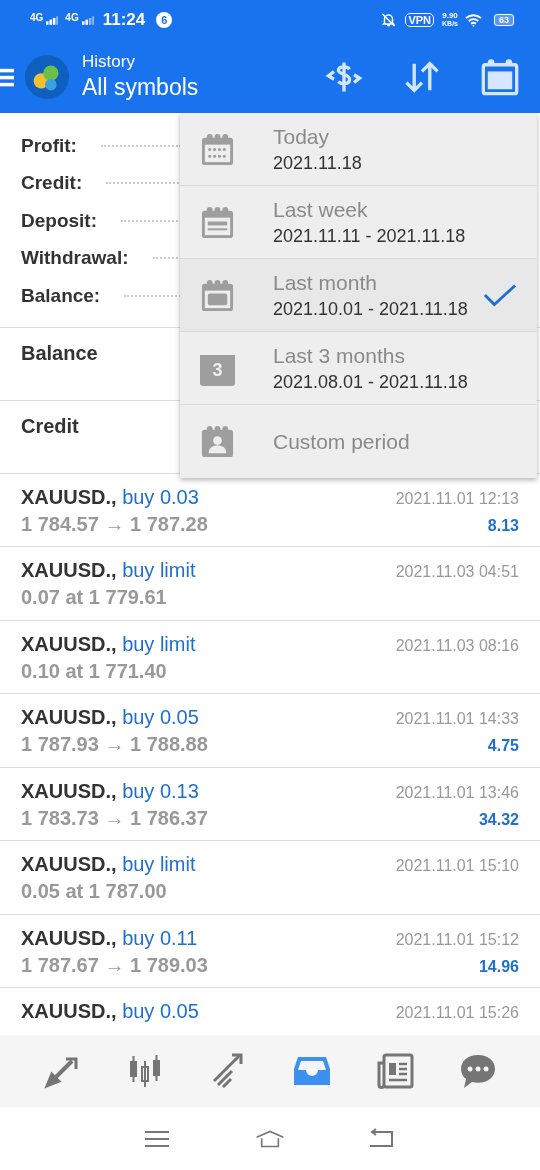 This screenshot has width=540, height=1170. I want to click on period-option: 3 Last 3 months 2021.08.01 - 2021.11.18, so click(358, 368).